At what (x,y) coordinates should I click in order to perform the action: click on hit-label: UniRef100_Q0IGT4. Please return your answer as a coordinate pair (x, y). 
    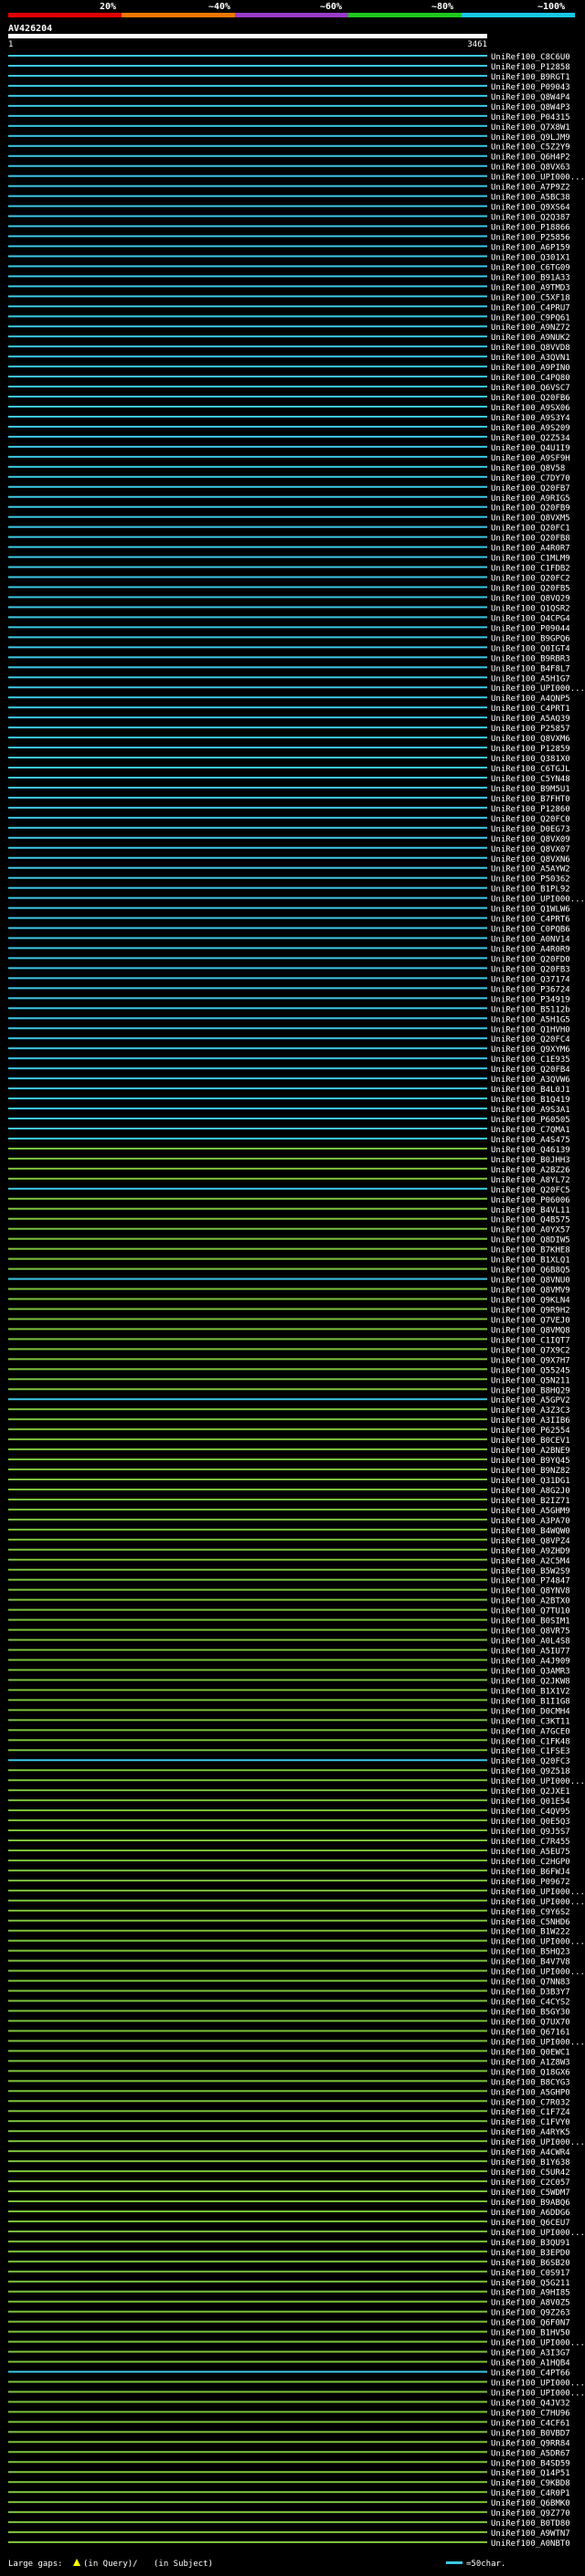
    Looking at the image, I should click on (531, 648).